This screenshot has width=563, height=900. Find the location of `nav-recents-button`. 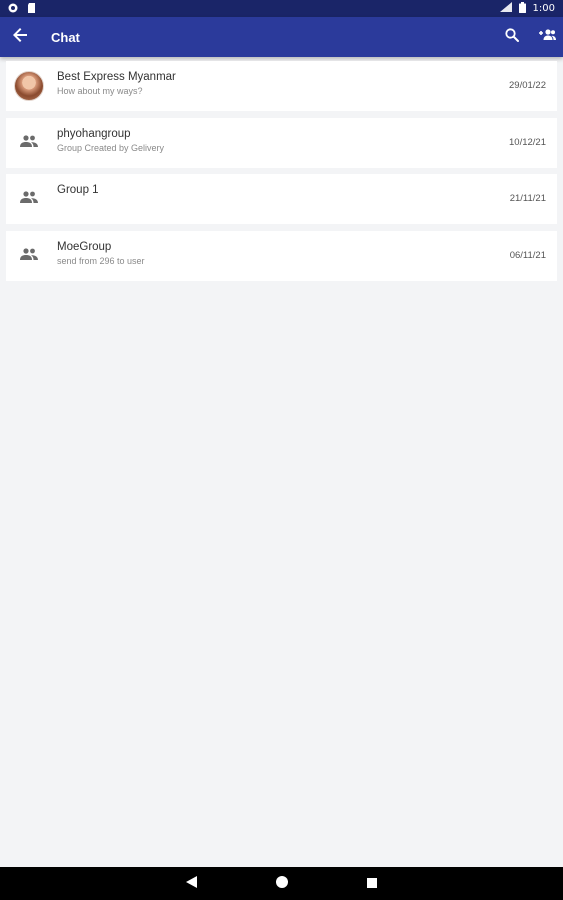

nav-recents-button is located at coordinates (372, 883).